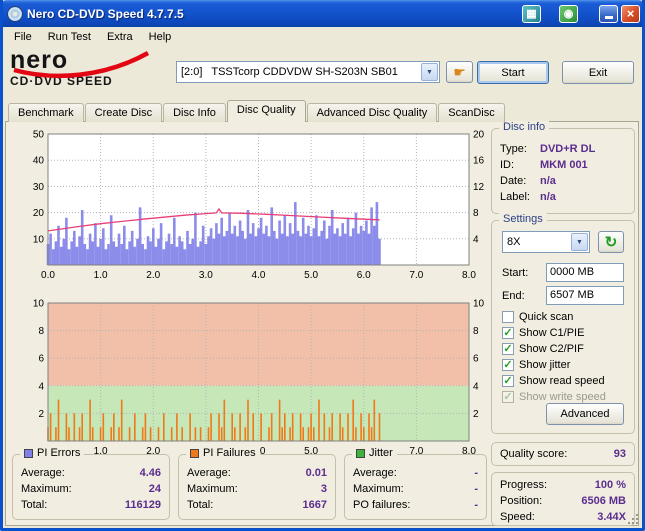 This screenshot has height=531, width=645. I want to click on quality-score-group: Quality score: 93, so click(563, 454).